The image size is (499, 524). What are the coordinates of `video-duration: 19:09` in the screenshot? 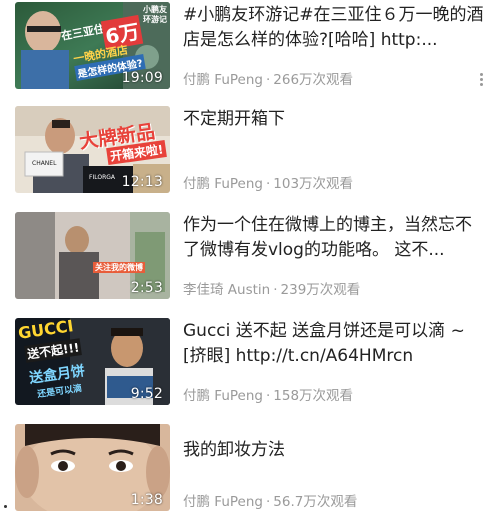 It's located at (142, 78).